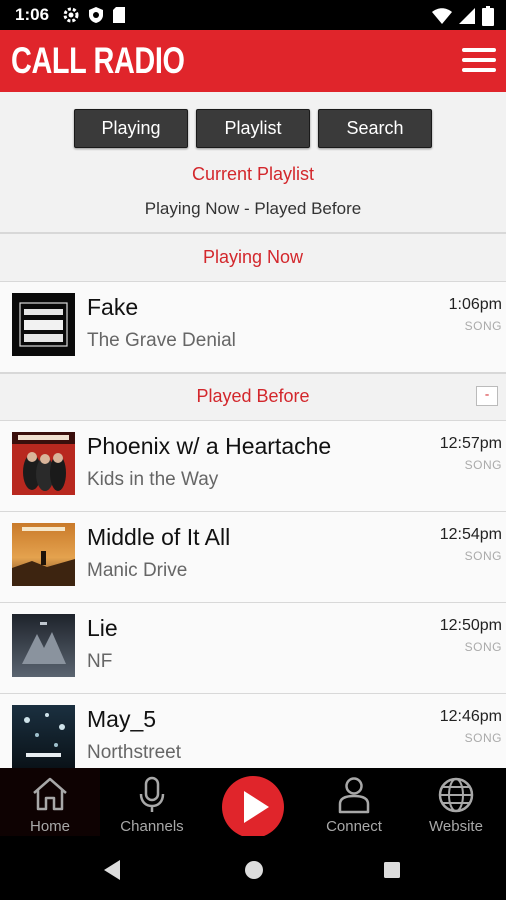 The width and height of the screenshot is (506, 900). What do you see at coordinates (475, 304) in the screenshot?
I see `song-time: 1:06pm` at bounding box center [475, 304].